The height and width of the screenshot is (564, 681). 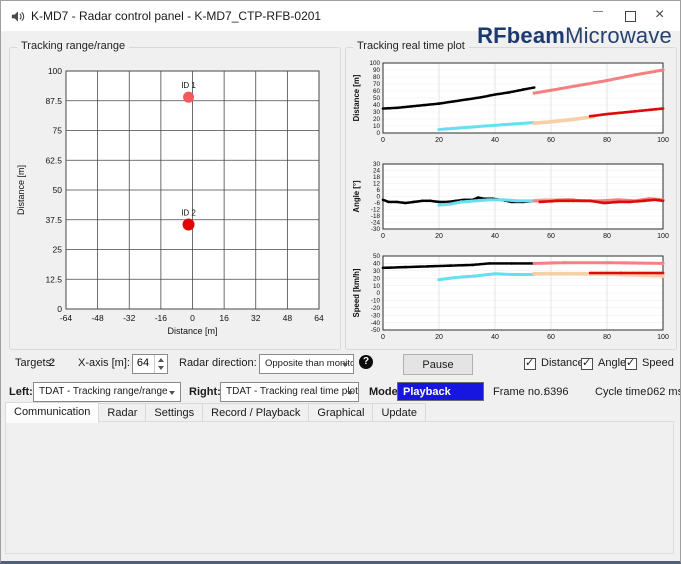 I want to click on right-selector-label: Right:, so click(x=205, y=392).